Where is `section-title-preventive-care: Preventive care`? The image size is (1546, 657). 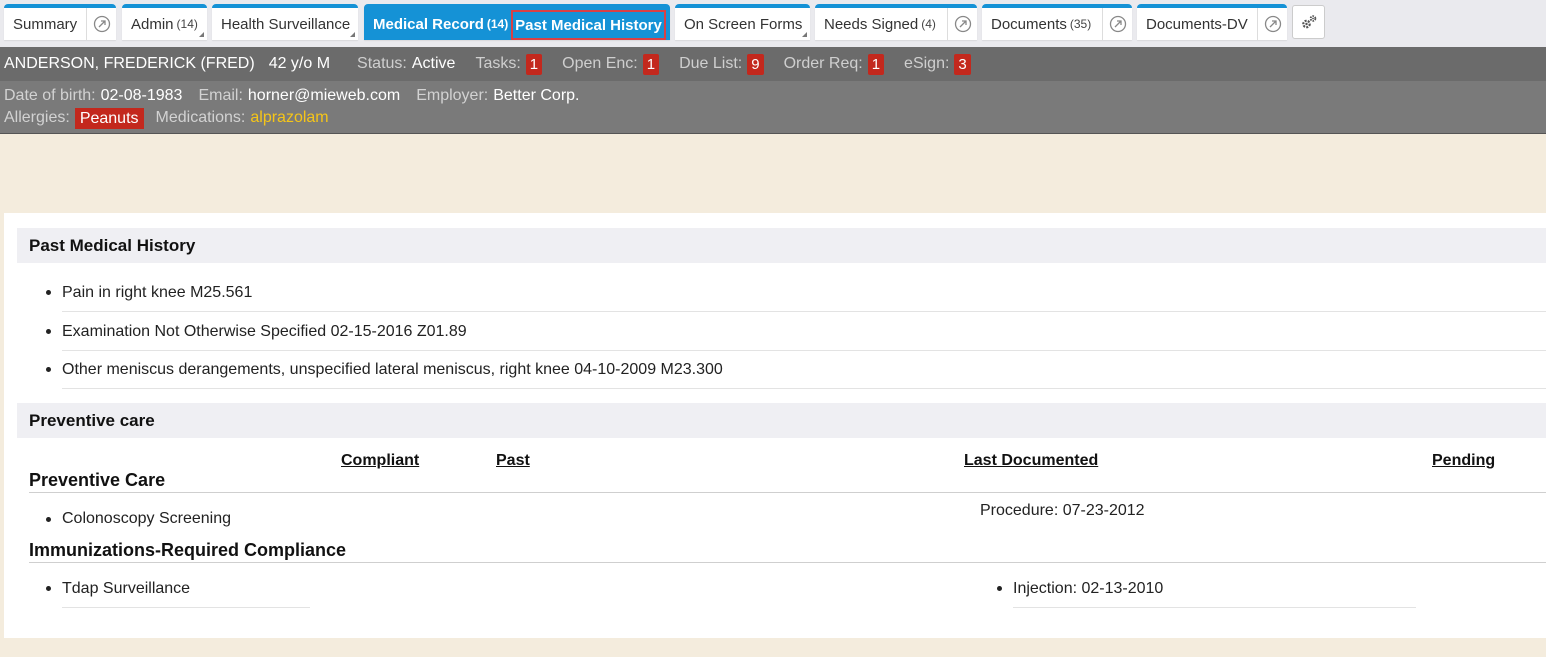
section-title-preventive-care: Preventive care is located at coordinates (781, 420).